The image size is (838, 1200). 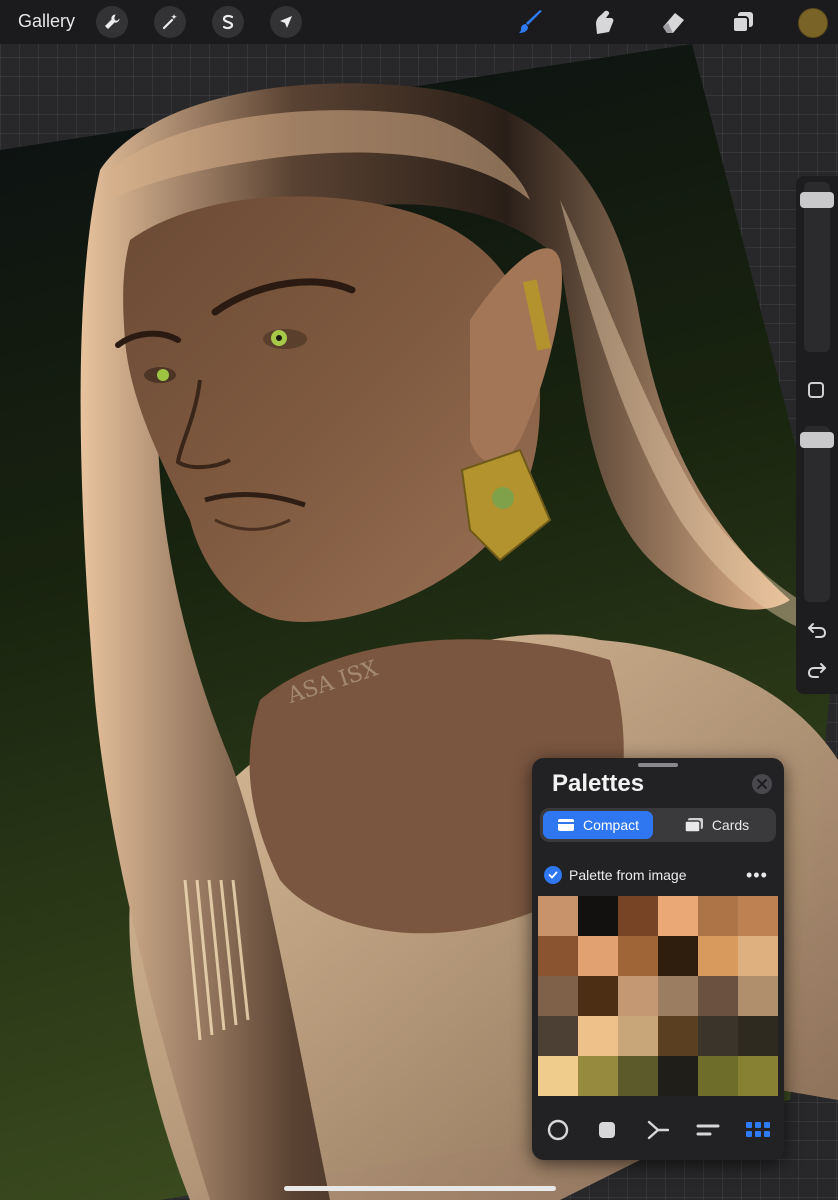 What do you see at coordinates (813, 23) in the screenshot?
I see `current-color-button` at bounding box center [813, 23].